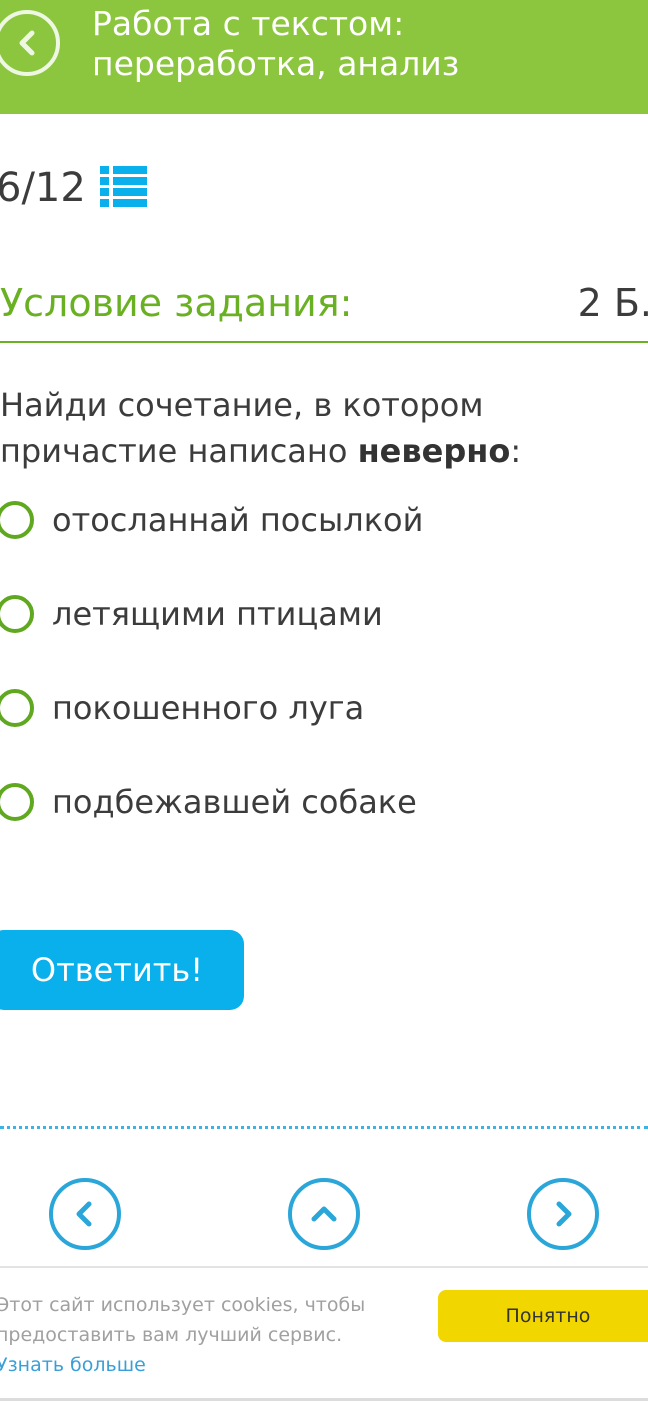  I want to click on chevron-right-icon, so click(564, 1214).